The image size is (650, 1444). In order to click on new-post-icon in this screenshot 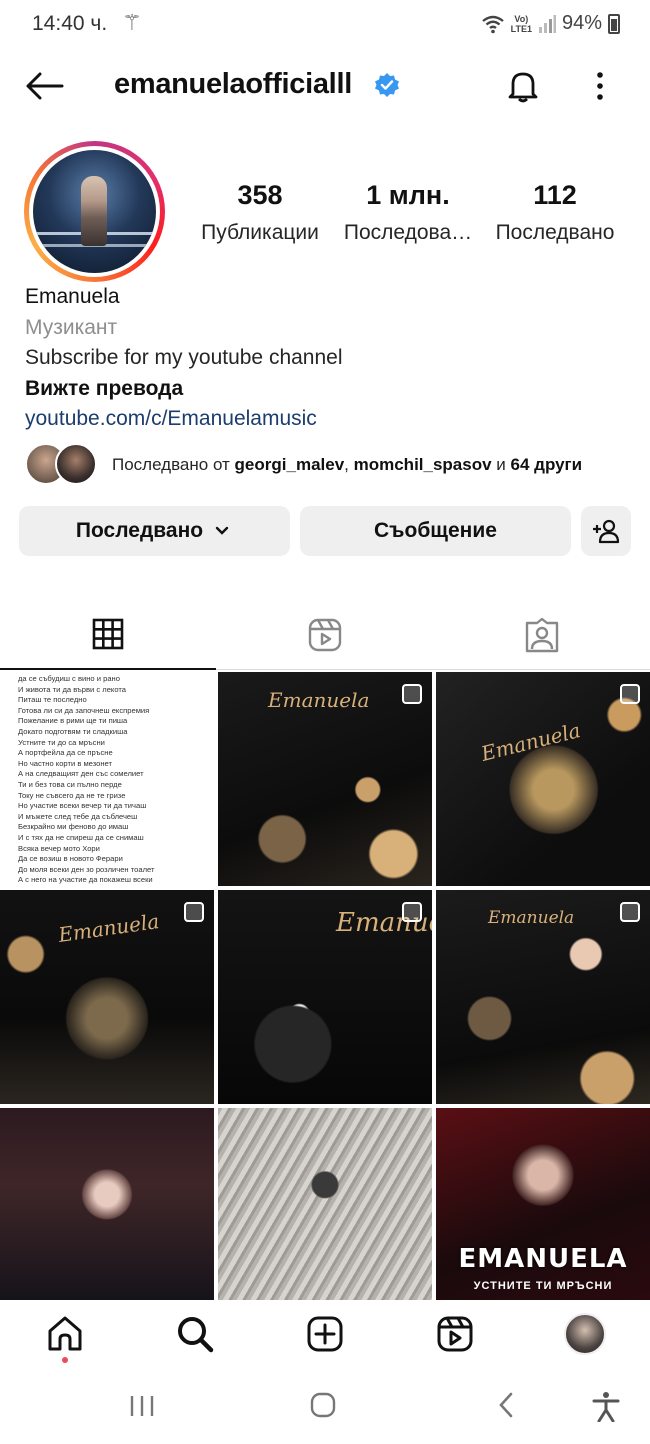, I will do `click(325, 1334)`.